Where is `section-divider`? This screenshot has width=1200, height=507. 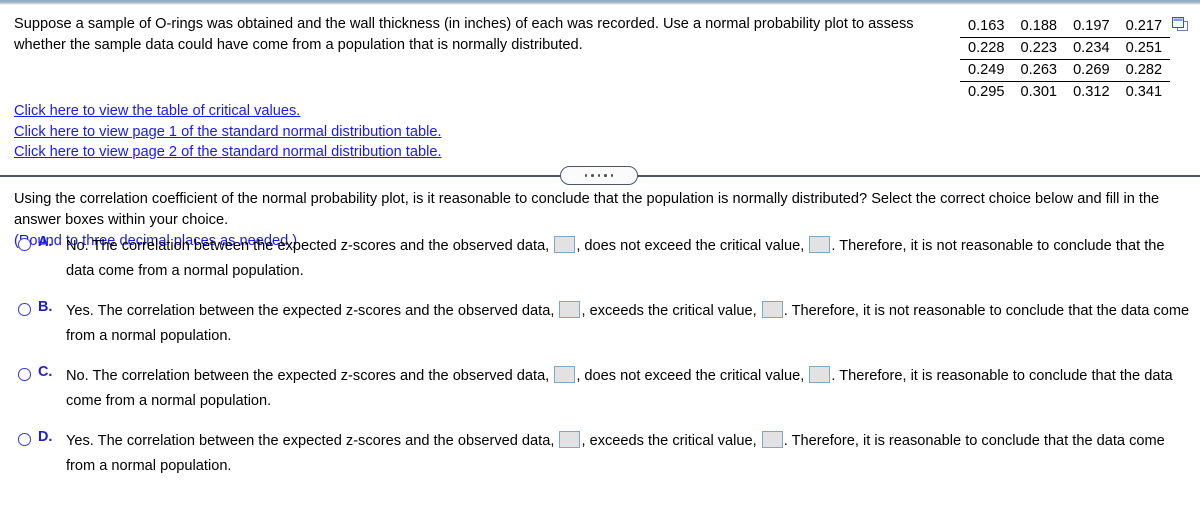
section-divider is located at coordinates (600, 176).